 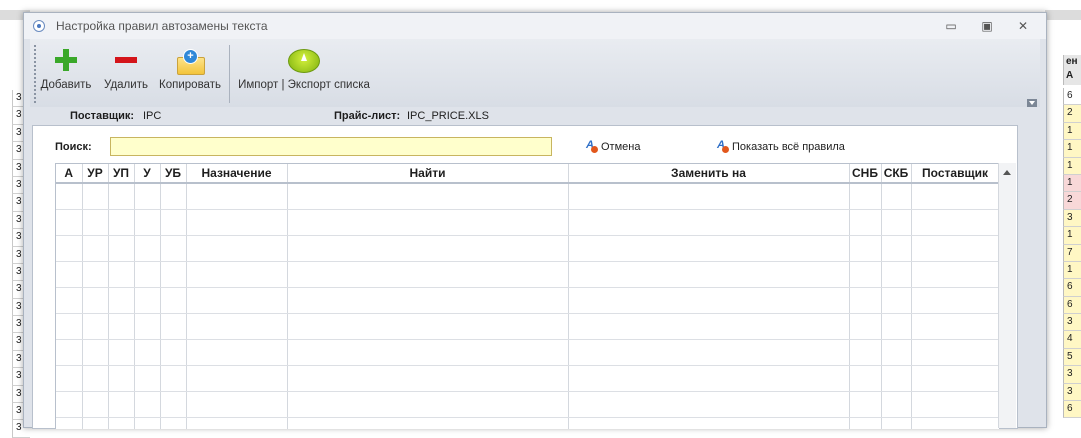 I want to click on column-header-supplier: Поставщик, so click(x=955, y=174).